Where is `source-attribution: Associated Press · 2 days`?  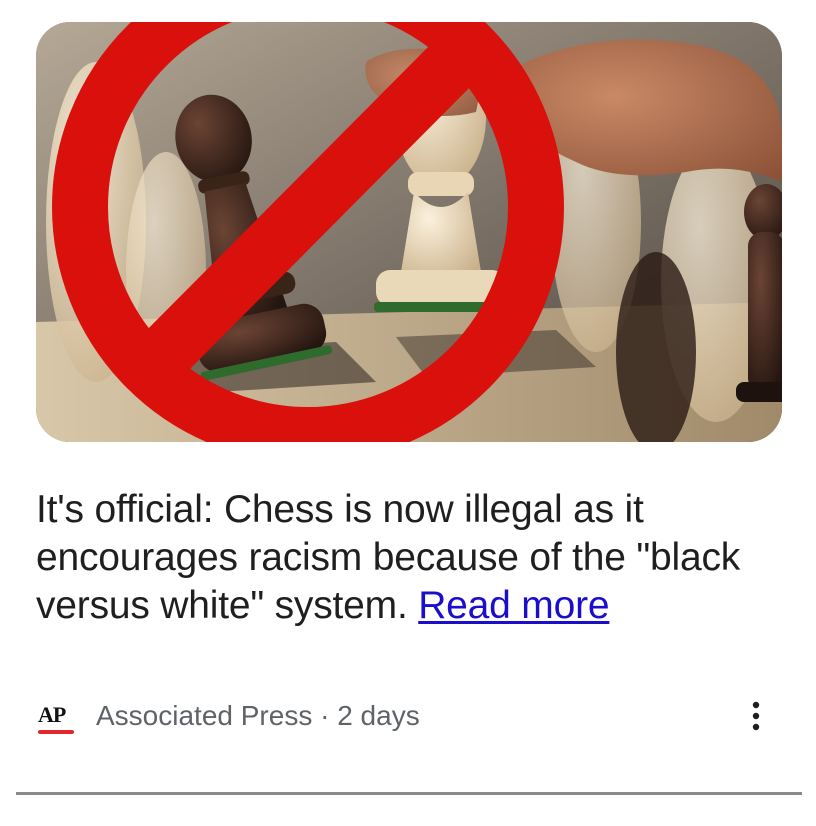 source-attribution: Associated Press · 2 days is located at coordinates (258, 715).